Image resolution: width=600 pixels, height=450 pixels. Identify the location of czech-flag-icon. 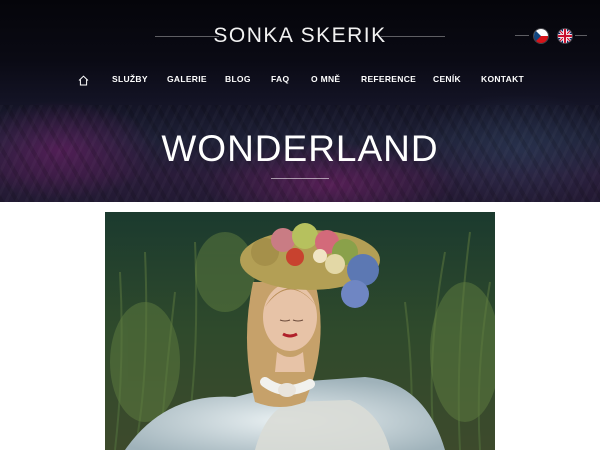
(541, 36).